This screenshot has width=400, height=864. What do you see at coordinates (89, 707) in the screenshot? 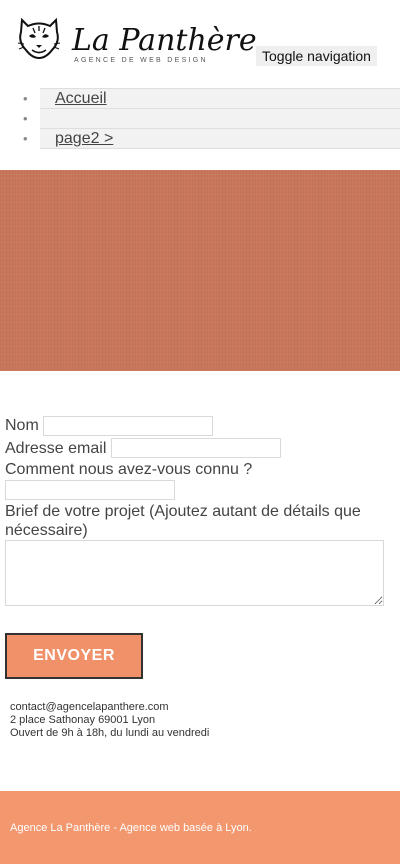
I see `contact-email: contact@agencelapanthere.com` at bounding box center [89, 707].